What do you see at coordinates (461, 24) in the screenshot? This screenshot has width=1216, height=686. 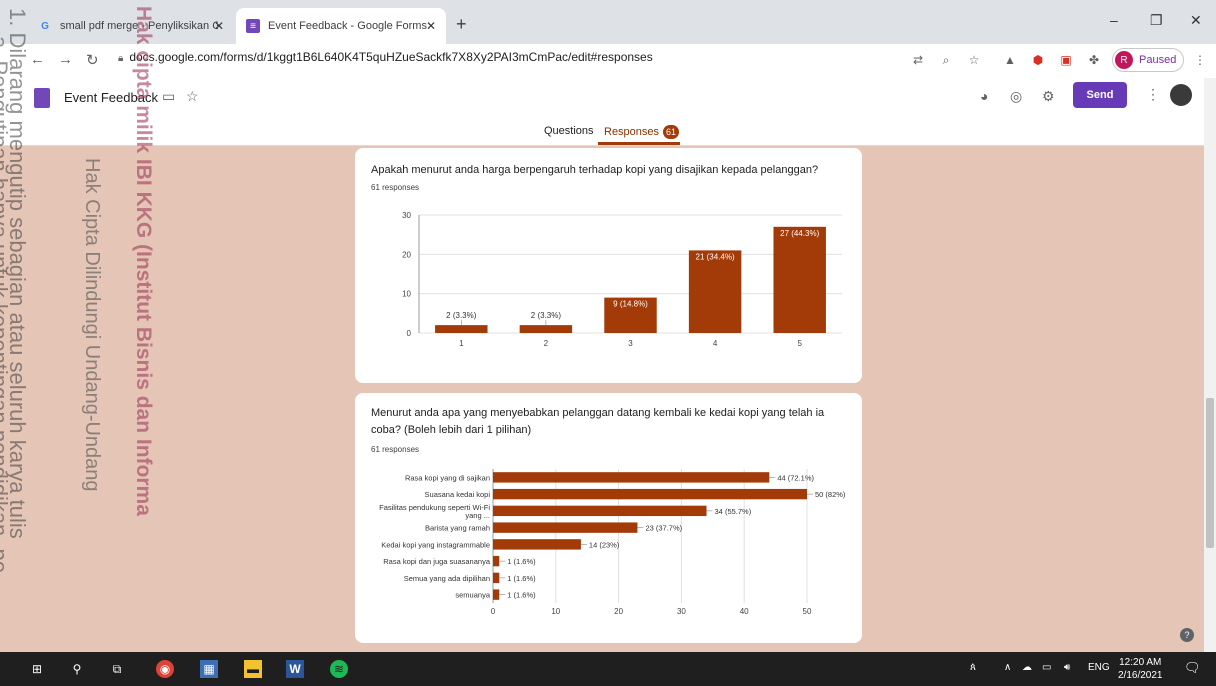 I see `new-tab-button: +` at bounding box center [461, 24].